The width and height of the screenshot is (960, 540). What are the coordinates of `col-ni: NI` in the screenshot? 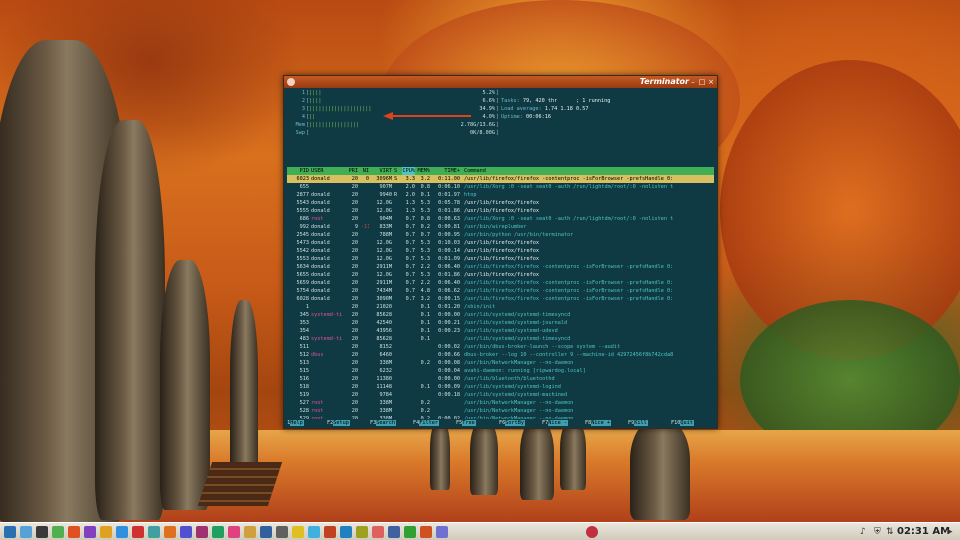 It's located at (365, 171).